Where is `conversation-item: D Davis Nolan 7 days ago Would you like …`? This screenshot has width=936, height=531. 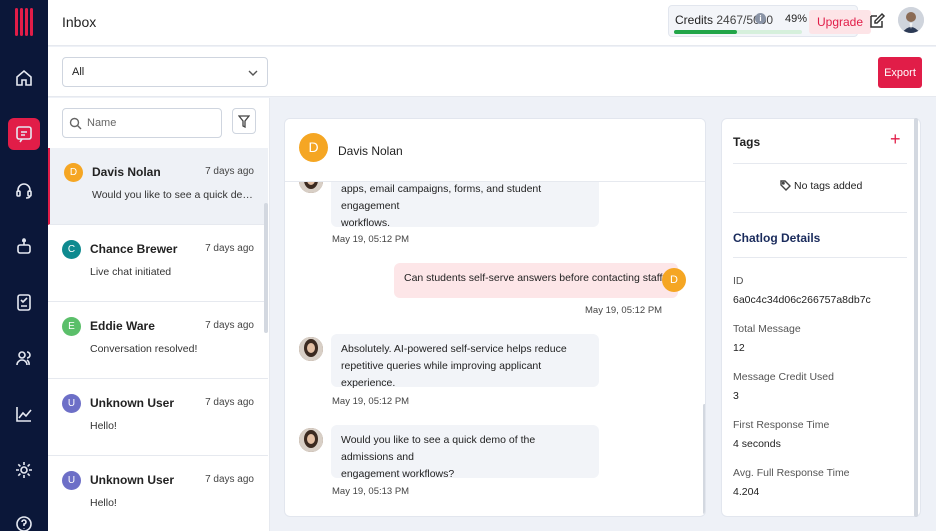
conversation-item: D Davis Nolan 7 days ago Would you like … is located at coordinates (158, 186).